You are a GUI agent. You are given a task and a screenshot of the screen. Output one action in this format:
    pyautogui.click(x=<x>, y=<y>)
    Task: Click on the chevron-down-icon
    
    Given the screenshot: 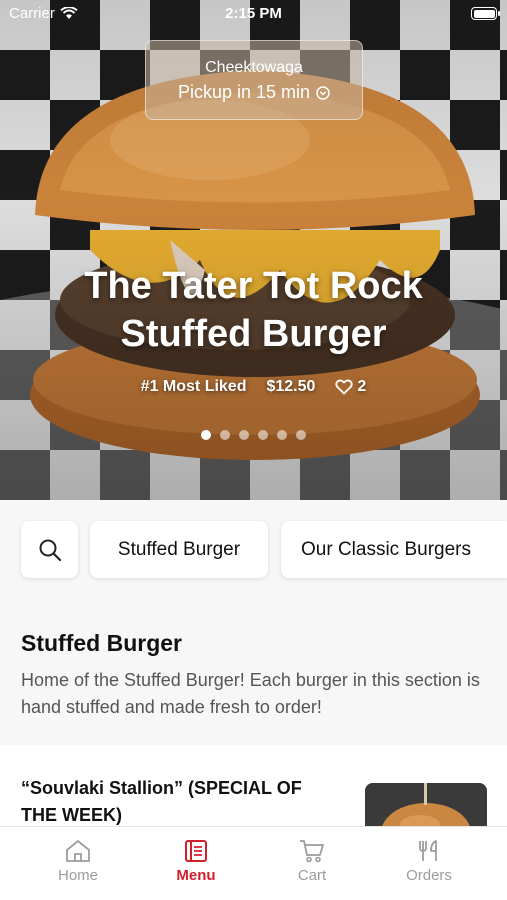 What is the action you would take?
    pyautogui.click(x=323, y=92)
    